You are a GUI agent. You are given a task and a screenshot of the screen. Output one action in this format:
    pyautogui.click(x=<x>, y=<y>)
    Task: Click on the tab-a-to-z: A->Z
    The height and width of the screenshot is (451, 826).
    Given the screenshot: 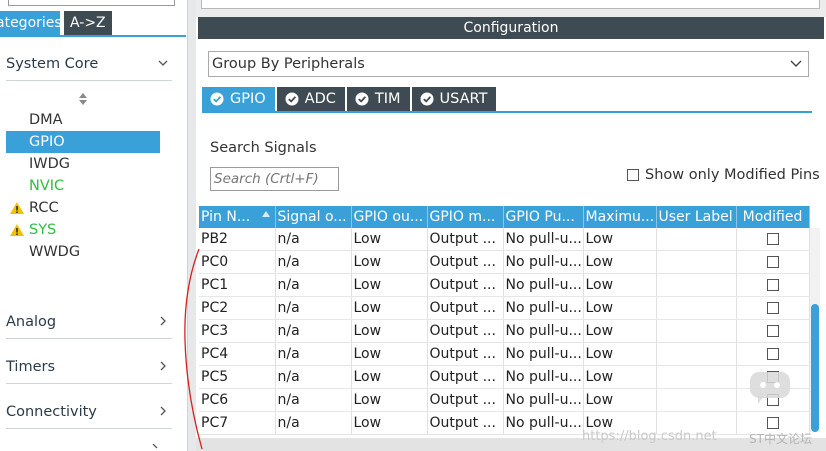 What is the action you would take?
    pyautogui.click(x=88, y=23)
    